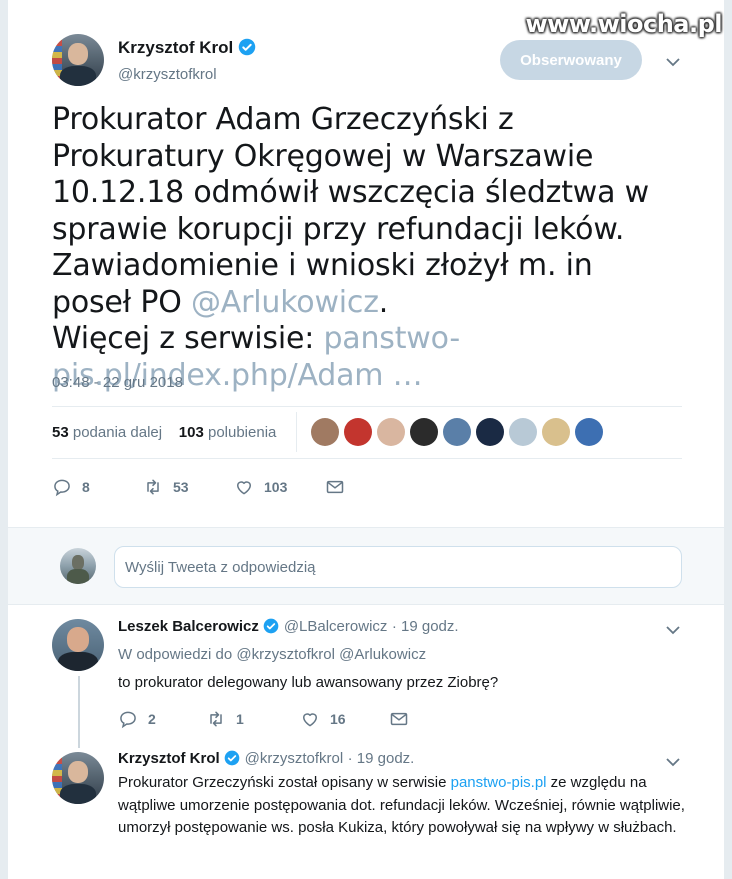 Image resolution: width=732 pixels, height=879 pixels. What do you see at coordinates (242, 432) in the screenshot?
I see `likes-label: polubienia` at bounding box center [242, 432].